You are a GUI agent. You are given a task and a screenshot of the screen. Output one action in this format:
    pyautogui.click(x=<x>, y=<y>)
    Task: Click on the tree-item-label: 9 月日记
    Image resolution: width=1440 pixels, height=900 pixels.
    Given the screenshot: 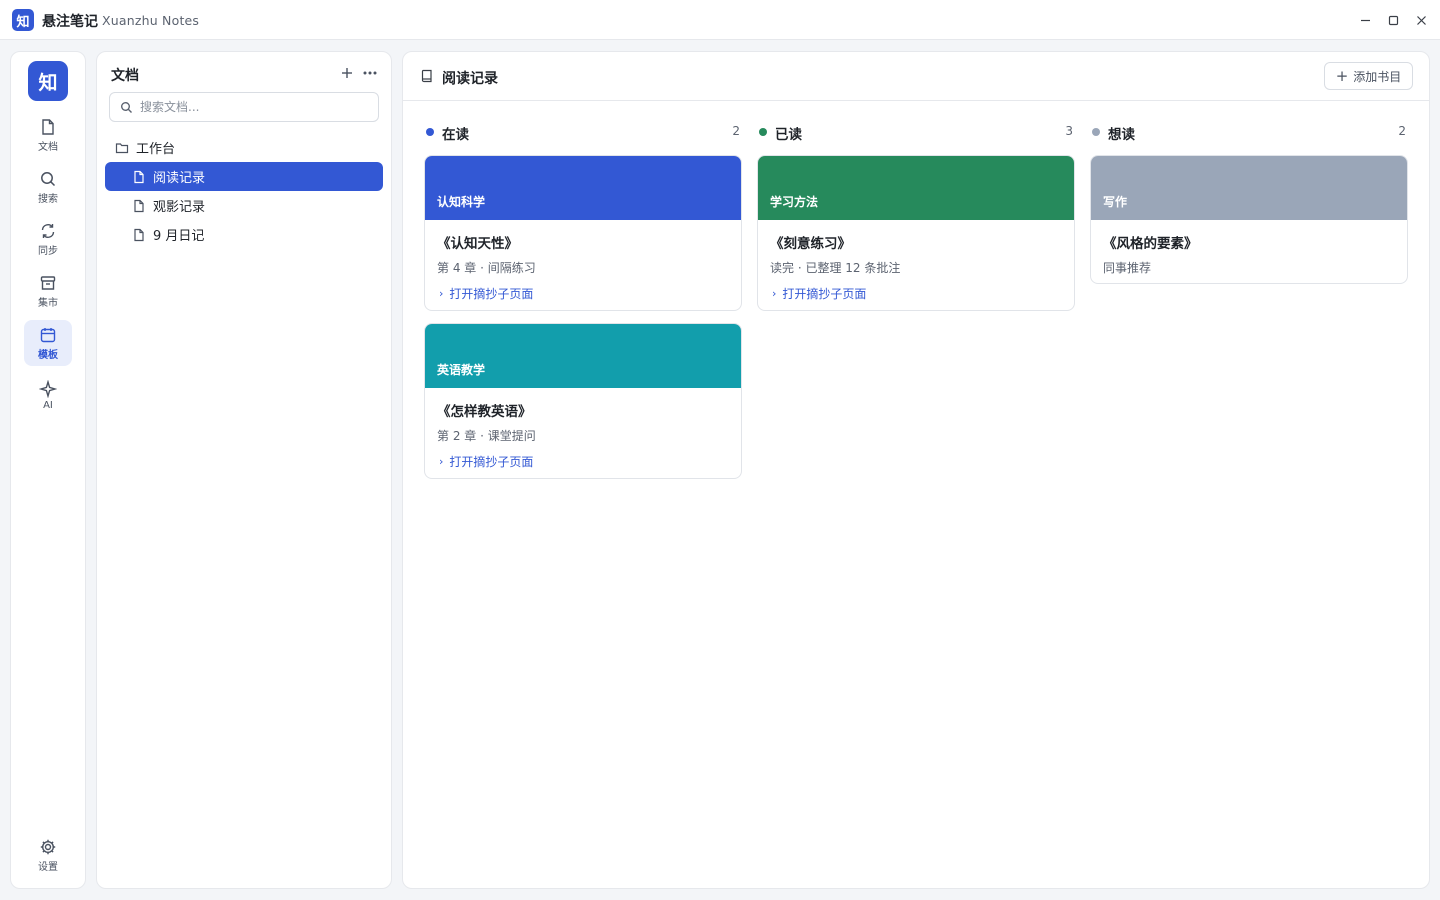 What is the action you would take?
    pyautogui.click(x=179, y=236)
    